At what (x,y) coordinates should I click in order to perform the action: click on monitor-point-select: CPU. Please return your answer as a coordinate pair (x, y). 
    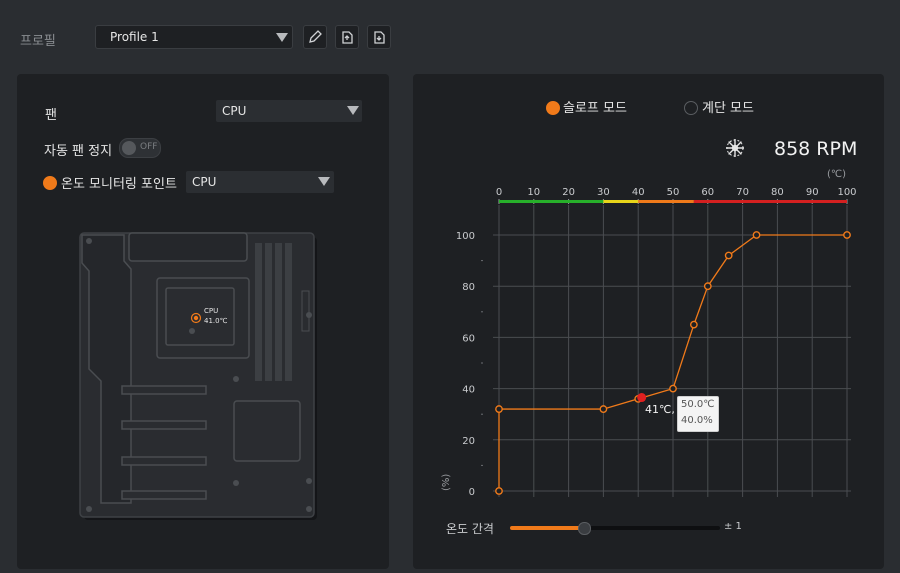
    Looking at the image, I should click on (260, 182).